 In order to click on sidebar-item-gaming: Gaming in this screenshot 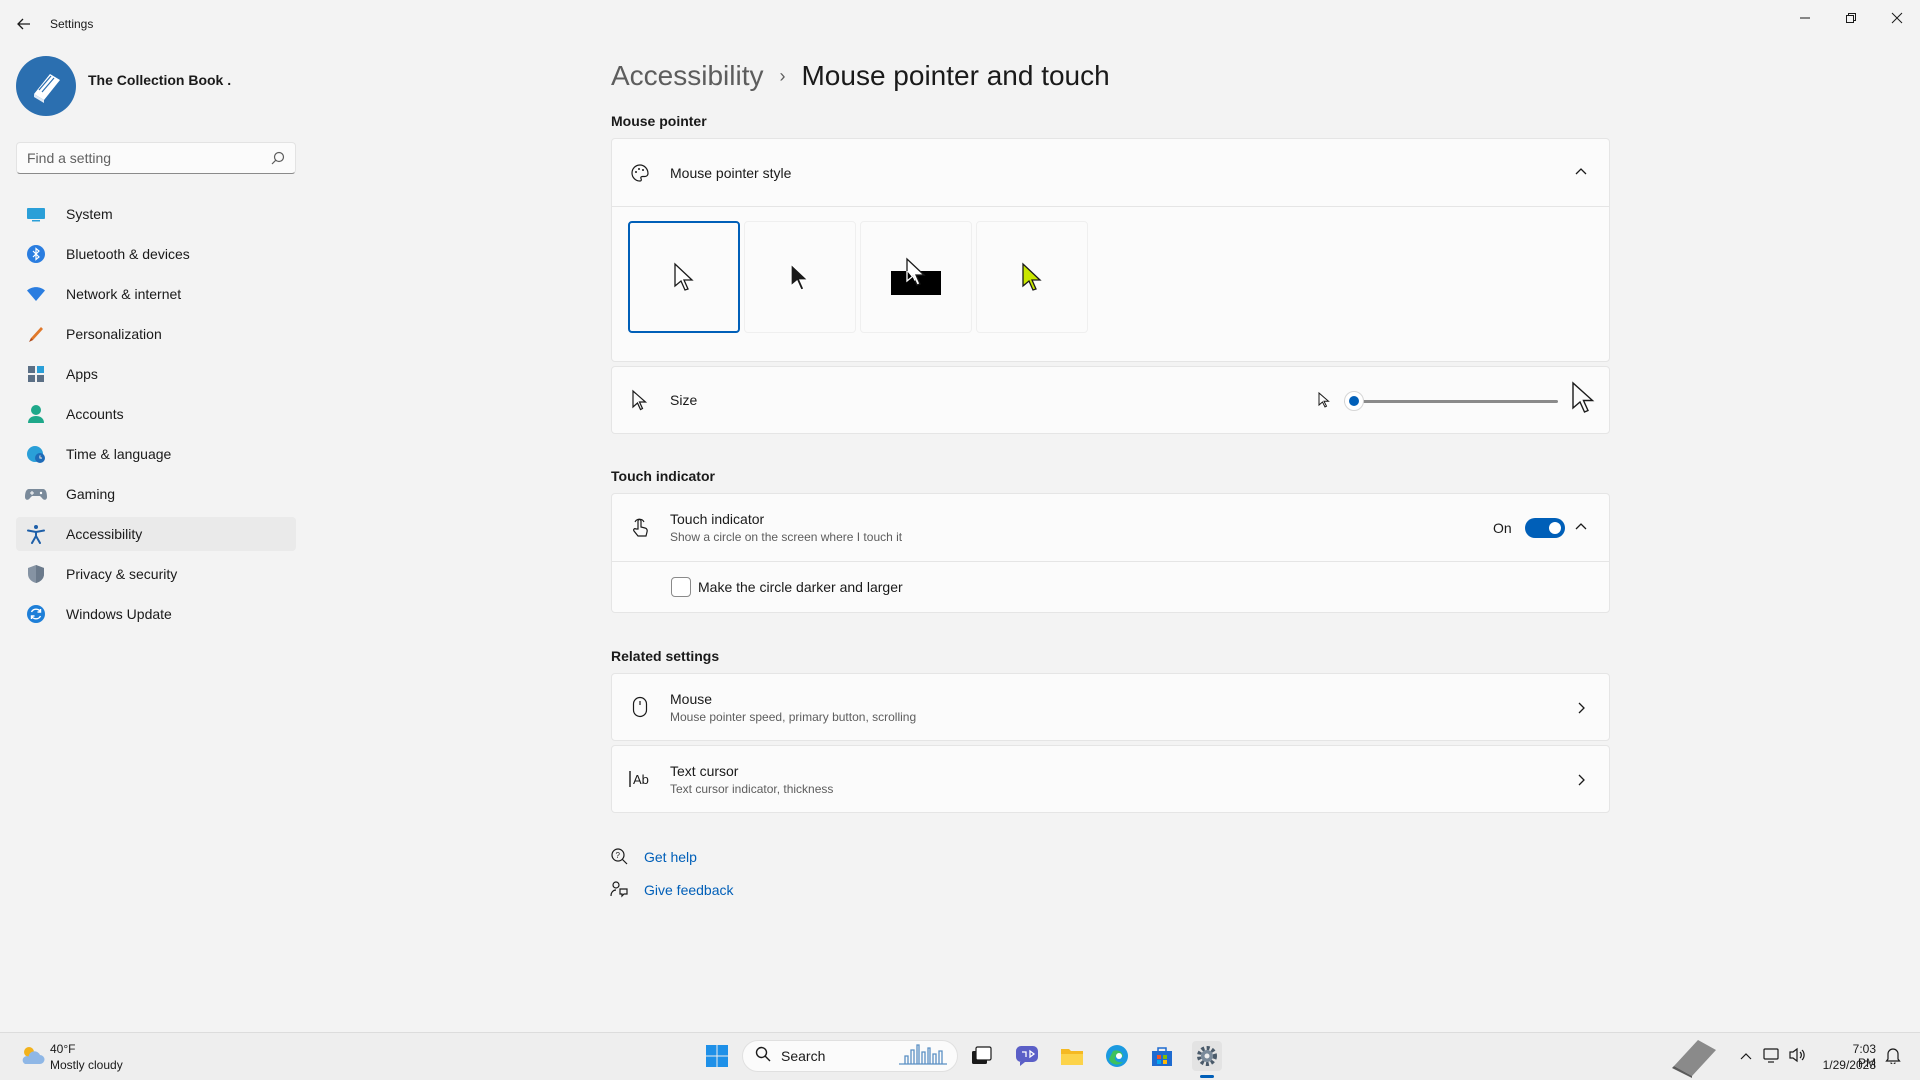, I will do `click(156, 494)`.